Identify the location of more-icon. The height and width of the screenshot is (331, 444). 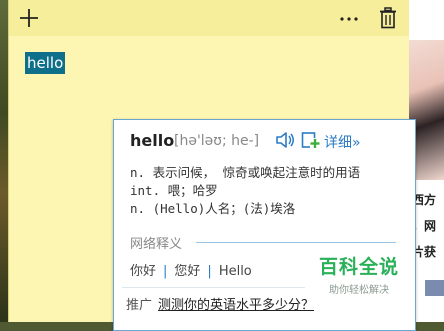
(349, 18).